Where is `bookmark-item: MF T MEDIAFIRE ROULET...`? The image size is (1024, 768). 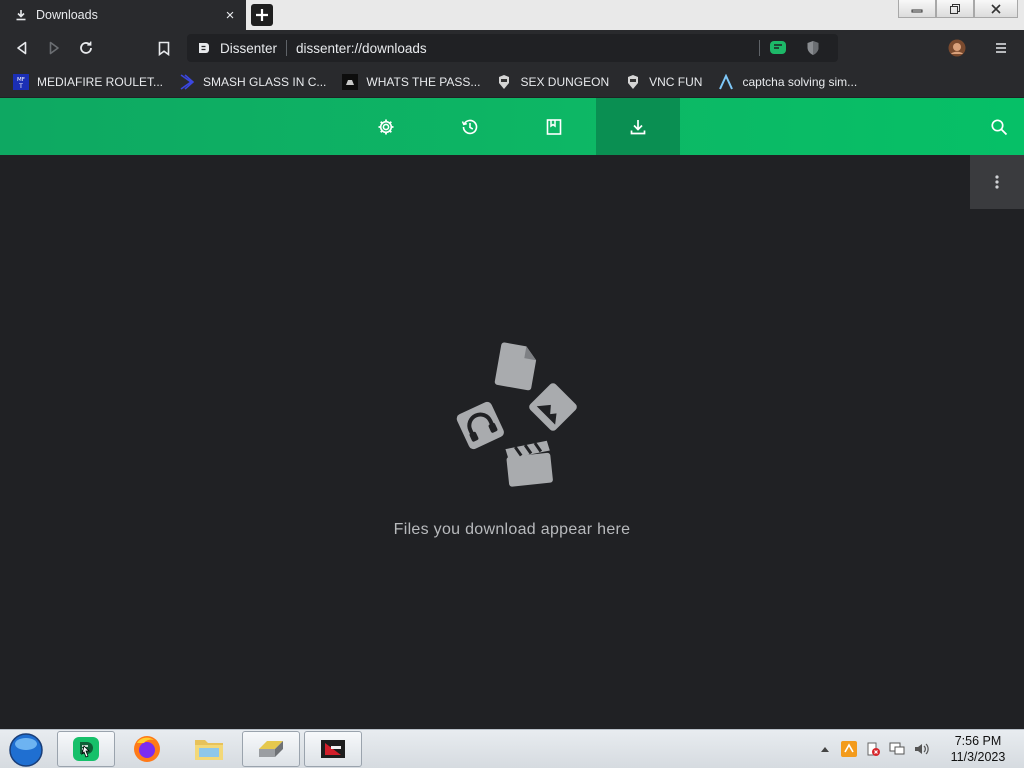 bookmark-item: MF T MEDIAFIRE ROULET... is located at coordinates (88, 81).